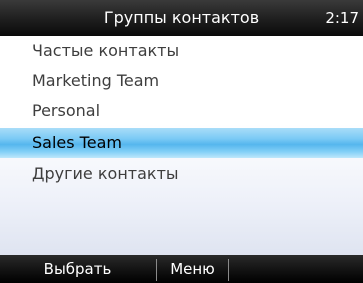 The image size is (363, 283). What do you see at coordinates (342, 18) in the screenshot?
I see `clock: 2:17` at bounding box center [342, 18].